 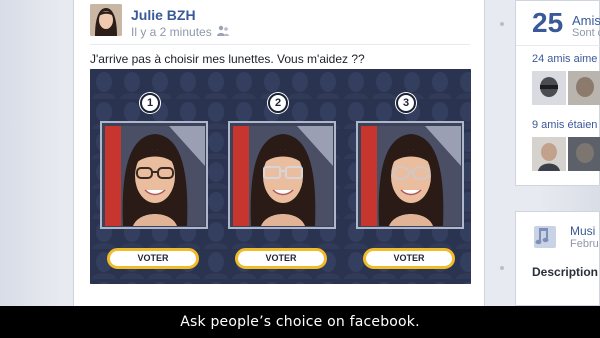 What do you see at coordinates (564, 125) in the screenshot?
I see `friends-were-line: 9 amis étaien` at bounding box center [564, 125].